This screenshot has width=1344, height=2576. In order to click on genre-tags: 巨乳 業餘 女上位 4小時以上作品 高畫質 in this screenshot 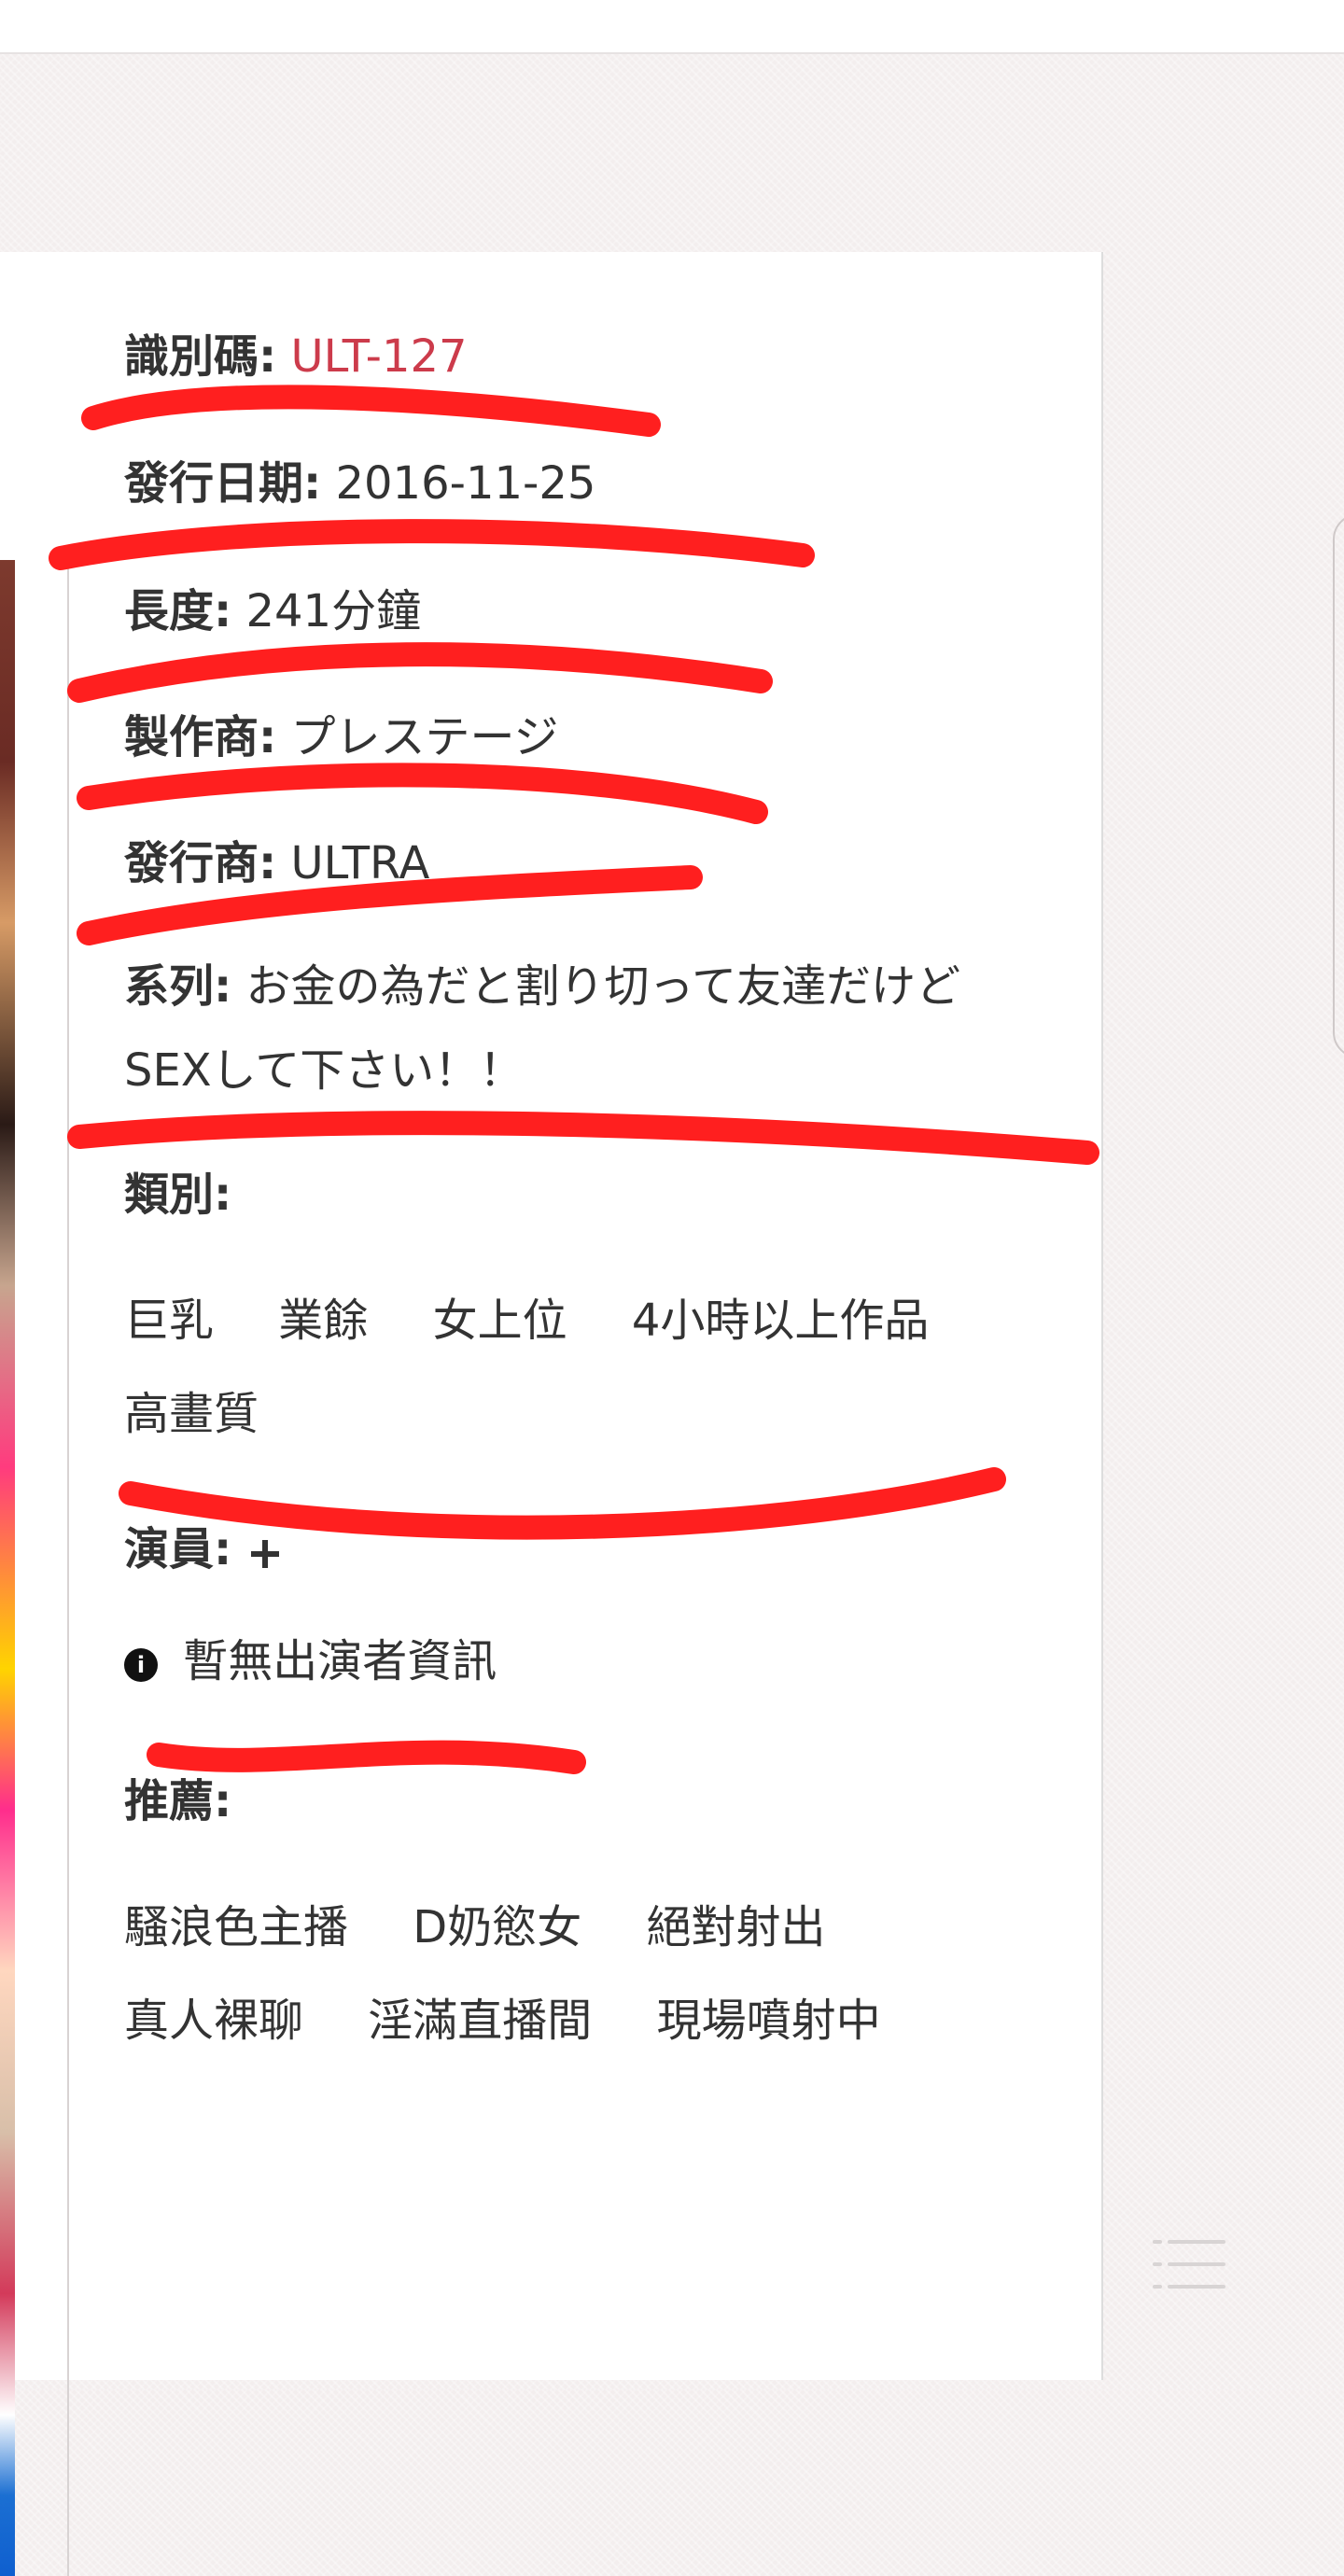, I will do `click(590, 1367)`.